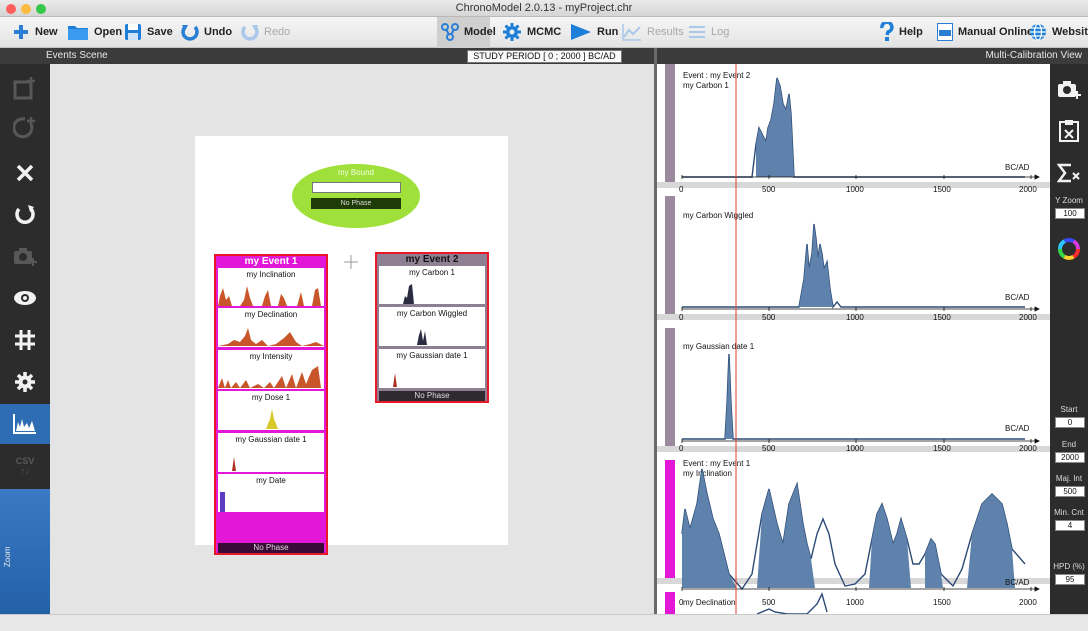 This screenshot has width=1088, height=631. Describe the element at coordinates (1070, 457) in the screenshot. I see `end-input: 2000` at that location.